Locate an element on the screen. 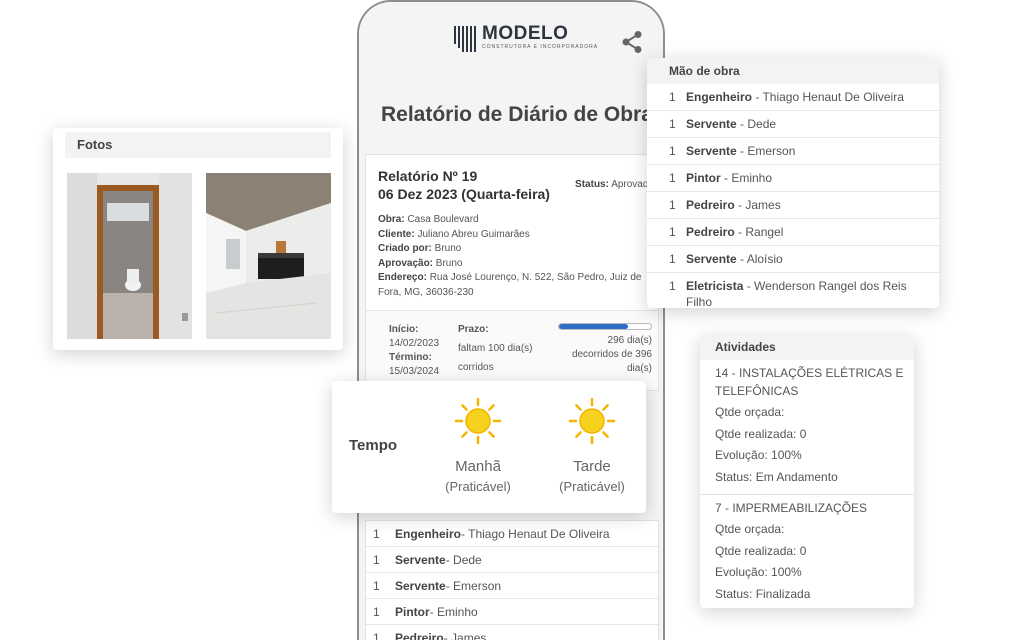 The height and width of the screenshot is (640, 1024). text-label: Status: Em Andamento is located at coordinates (776, 476).